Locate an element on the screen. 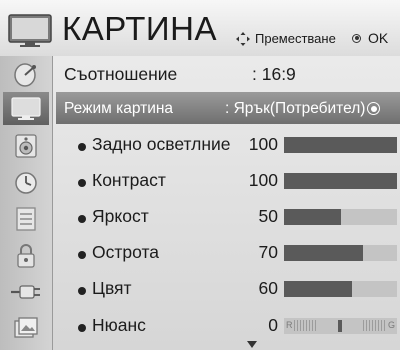 This screenshot has width=400, height=350. sidebar-item-options is located at coordinates (26, 218).